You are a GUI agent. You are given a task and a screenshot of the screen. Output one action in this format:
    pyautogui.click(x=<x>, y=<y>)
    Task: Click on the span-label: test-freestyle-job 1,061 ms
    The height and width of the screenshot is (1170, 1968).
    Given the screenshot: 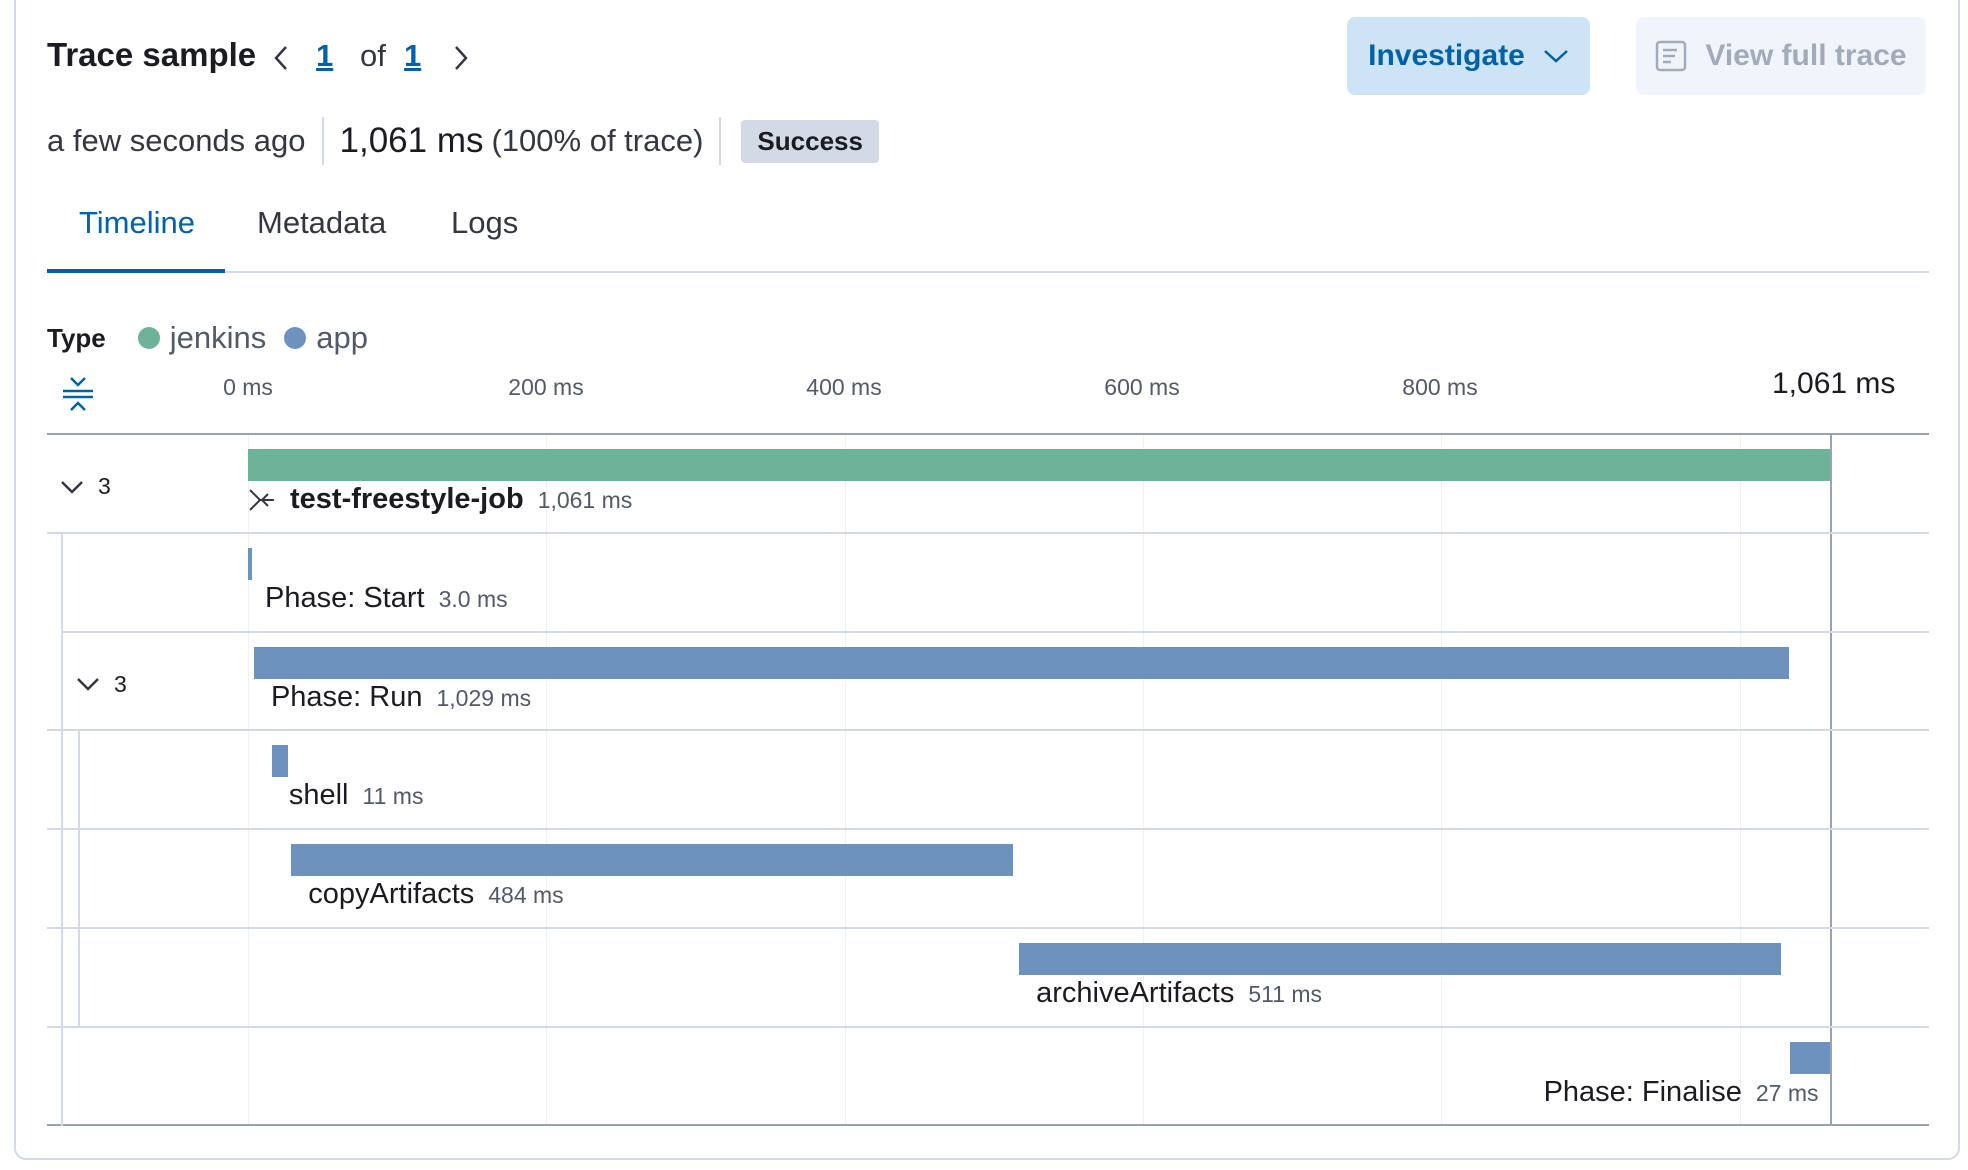 What is the action you would take?
    pyautogui.click(x=440, y=499)
    